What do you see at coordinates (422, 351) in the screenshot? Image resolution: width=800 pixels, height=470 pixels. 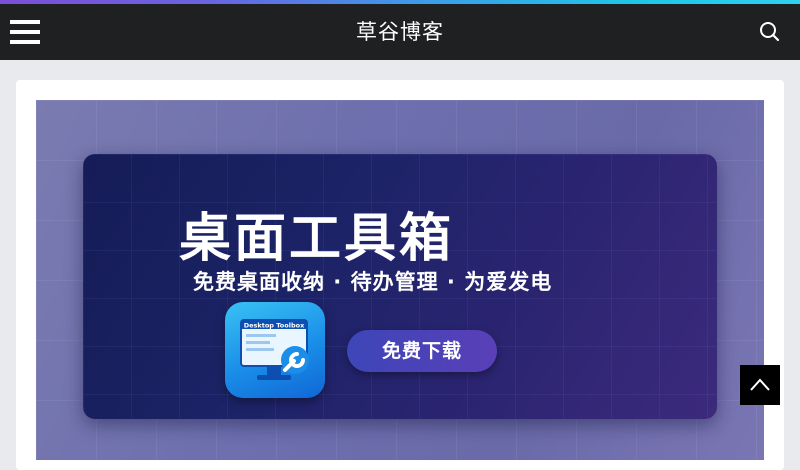 I see `free-download-button: 免费下载` at bounding box center [422, 351].